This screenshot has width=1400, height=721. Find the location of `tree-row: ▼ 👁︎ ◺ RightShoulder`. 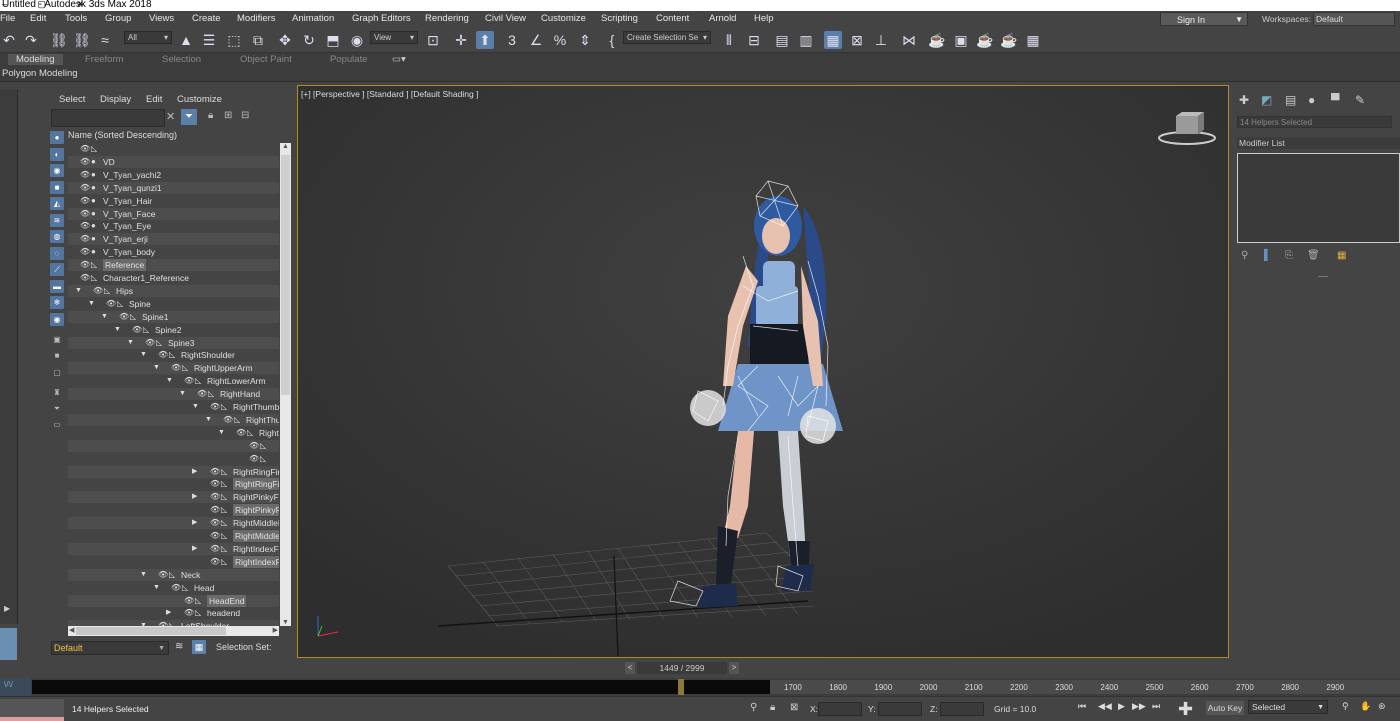

tree-row: ▼ 👁︎ ◺ RightShoulder is located at coordinates (173, 355).